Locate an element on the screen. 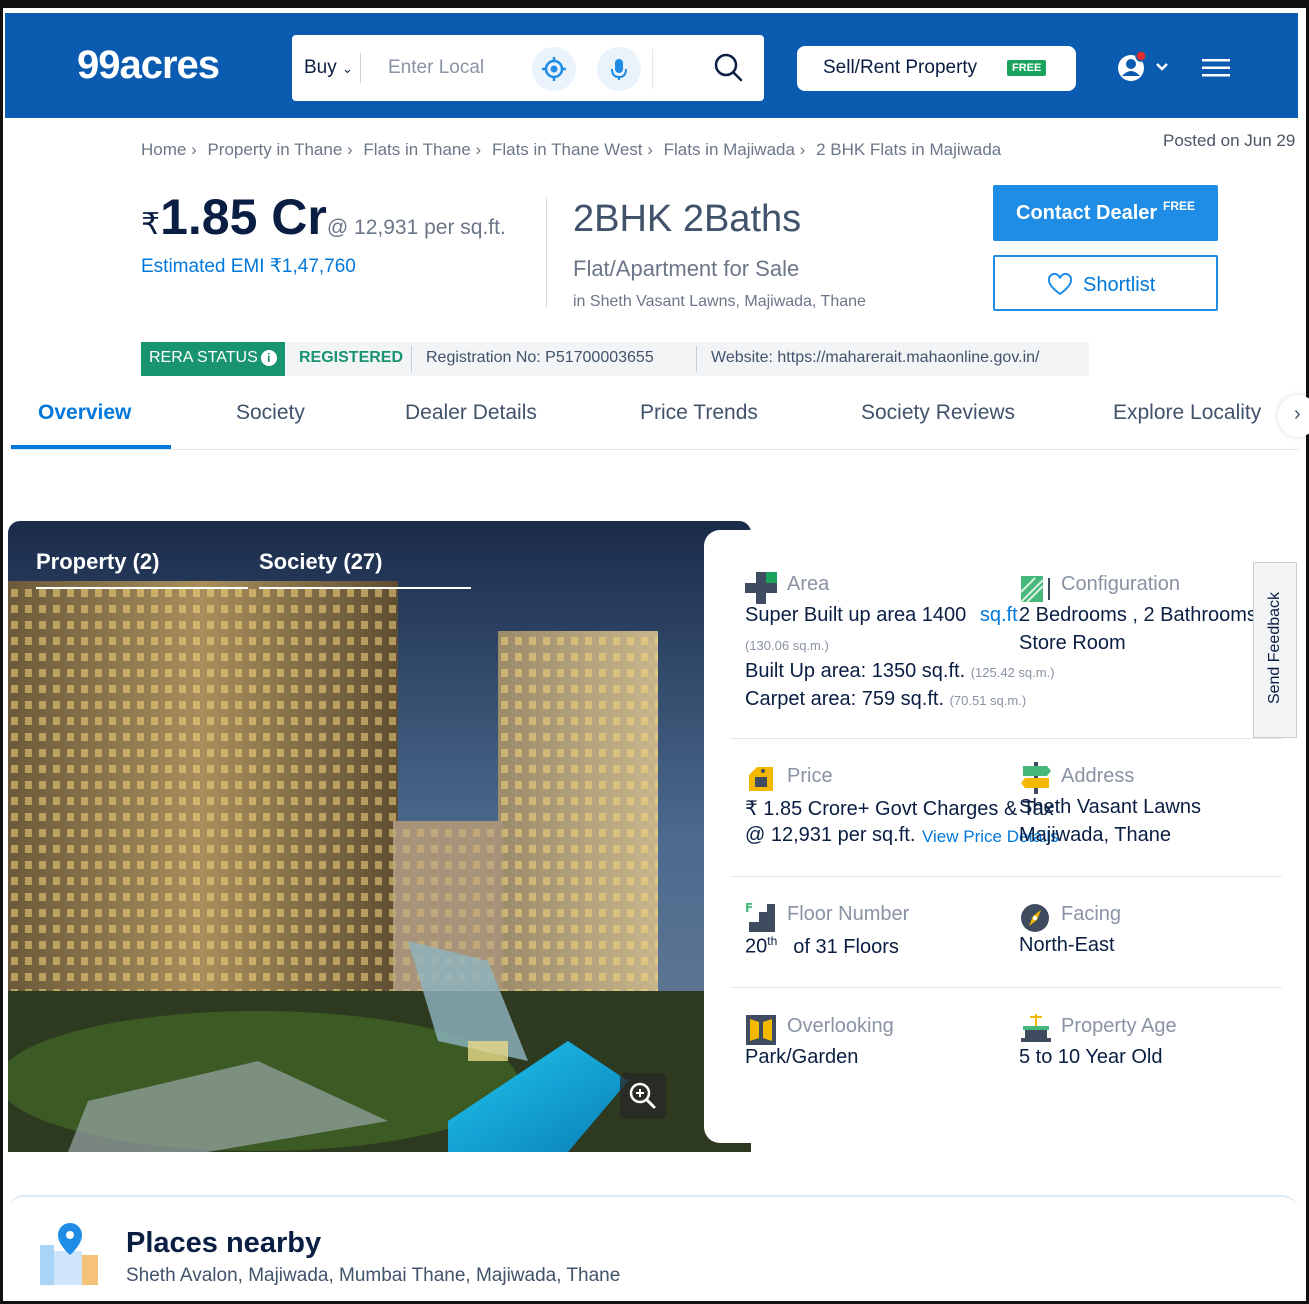  contact-dealer-button: Contact Dealer FREE is located at coordinates (1105, 213).